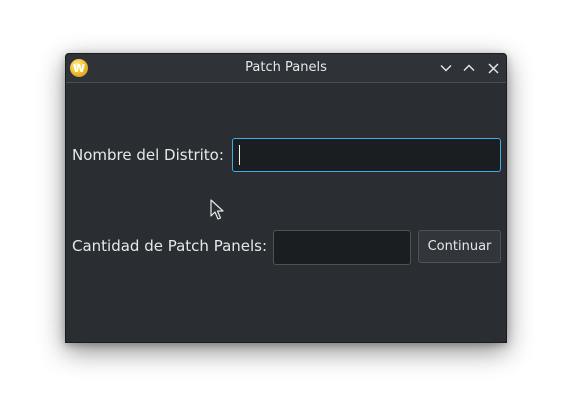 The width and height of the screenshot is (572, 420). I want to click on mouse-pointer-icon, so click(217, 209).